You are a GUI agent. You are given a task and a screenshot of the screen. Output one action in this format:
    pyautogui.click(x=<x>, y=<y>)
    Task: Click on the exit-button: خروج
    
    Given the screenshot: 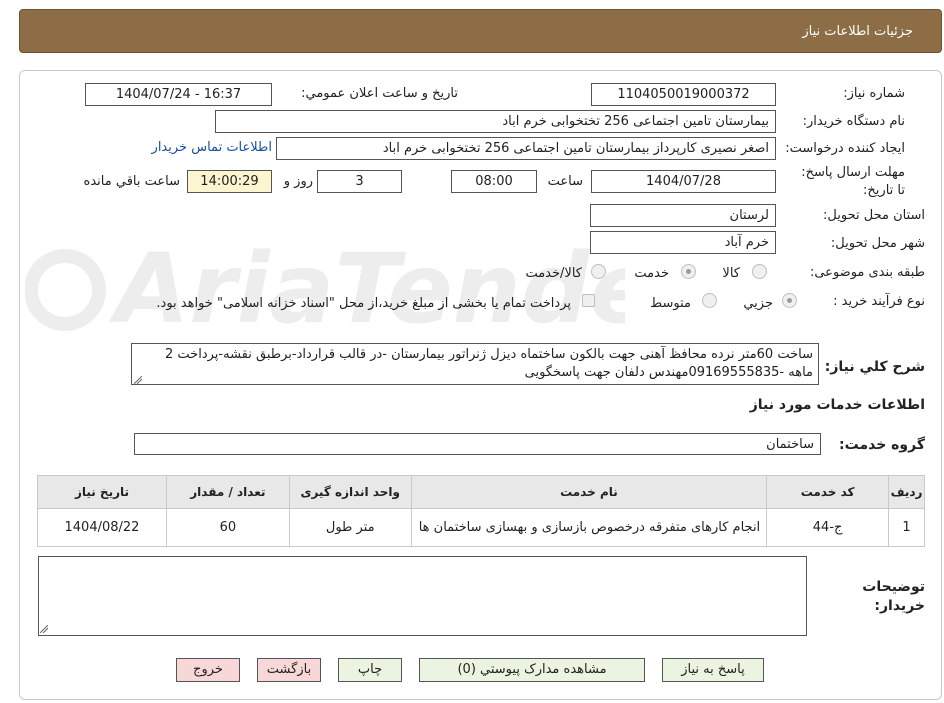 What is the action you would take?
    pyautogui.click(x=208, y=670)
    